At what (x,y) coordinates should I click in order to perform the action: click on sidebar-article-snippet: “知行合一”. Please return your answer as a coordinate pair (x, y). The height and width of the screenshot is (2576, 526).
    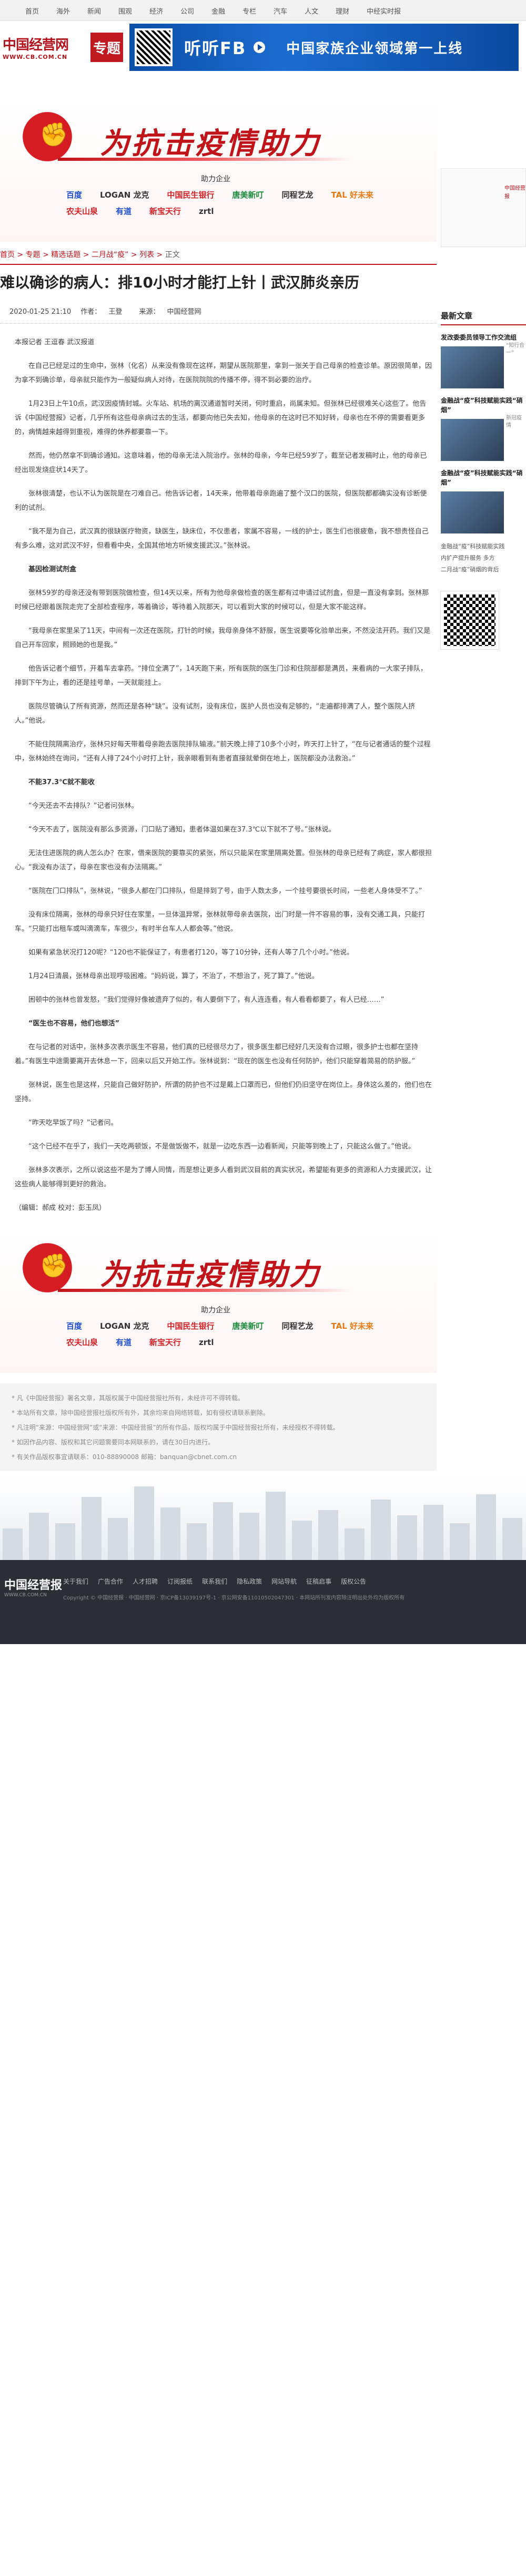
    Looking at the image, I should click on (515, 349).